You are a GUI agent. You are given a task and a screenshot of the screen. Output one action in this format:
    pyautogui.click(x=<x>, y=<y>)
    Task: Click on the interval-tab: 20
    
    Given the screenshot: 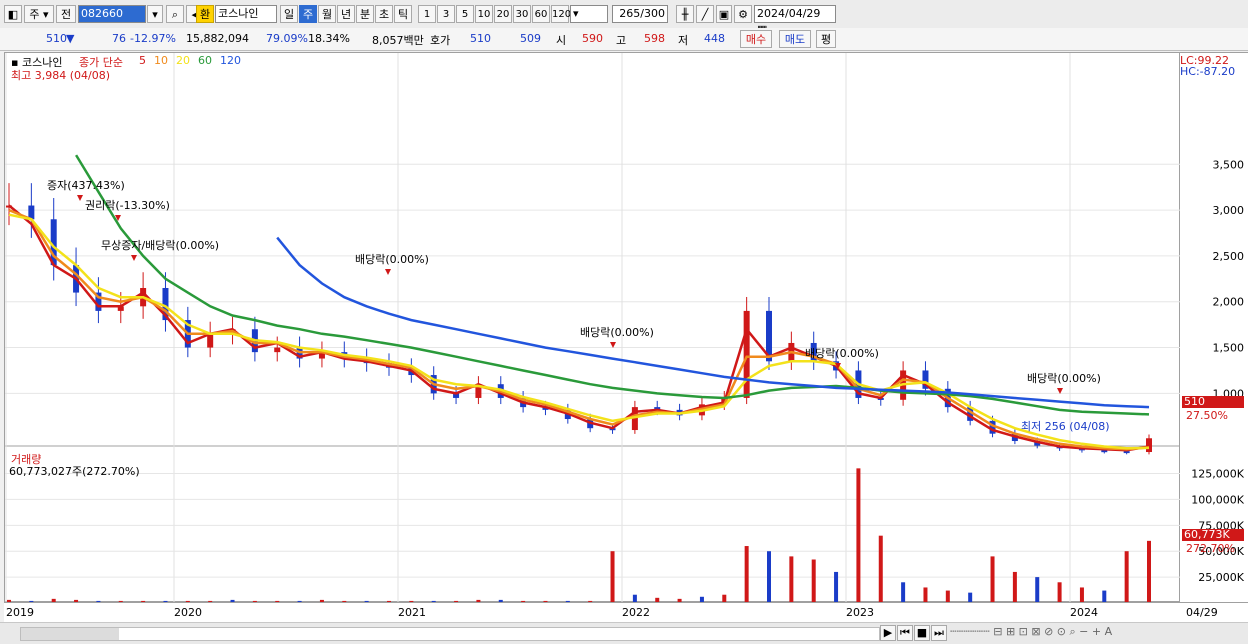 What is the action you would take?
    pyautogui.click(x=503, y=14)
    